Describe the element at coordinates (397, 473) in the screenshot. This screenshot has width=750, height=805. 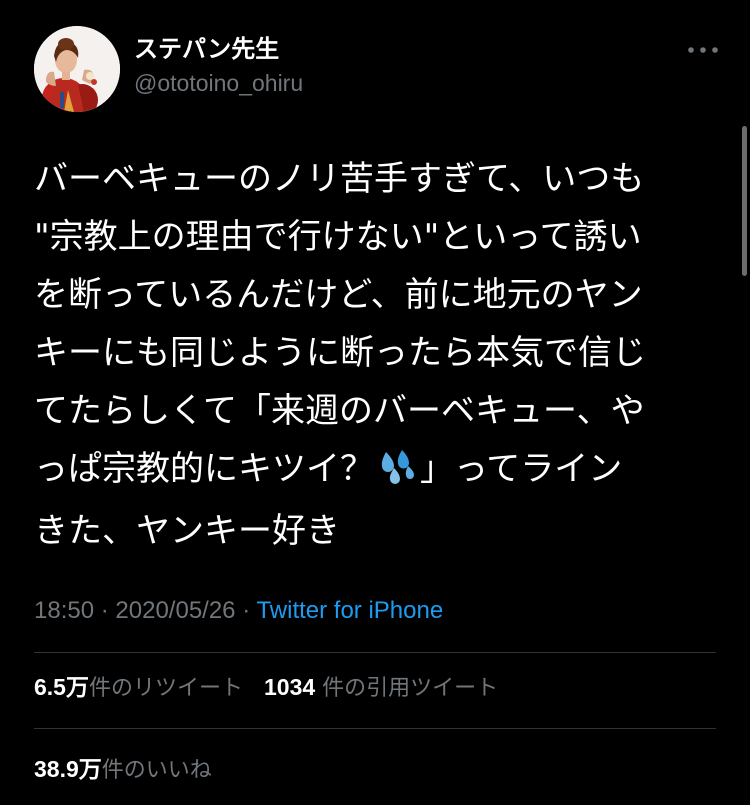
I see `sweat-droplets-emoji` at that location.